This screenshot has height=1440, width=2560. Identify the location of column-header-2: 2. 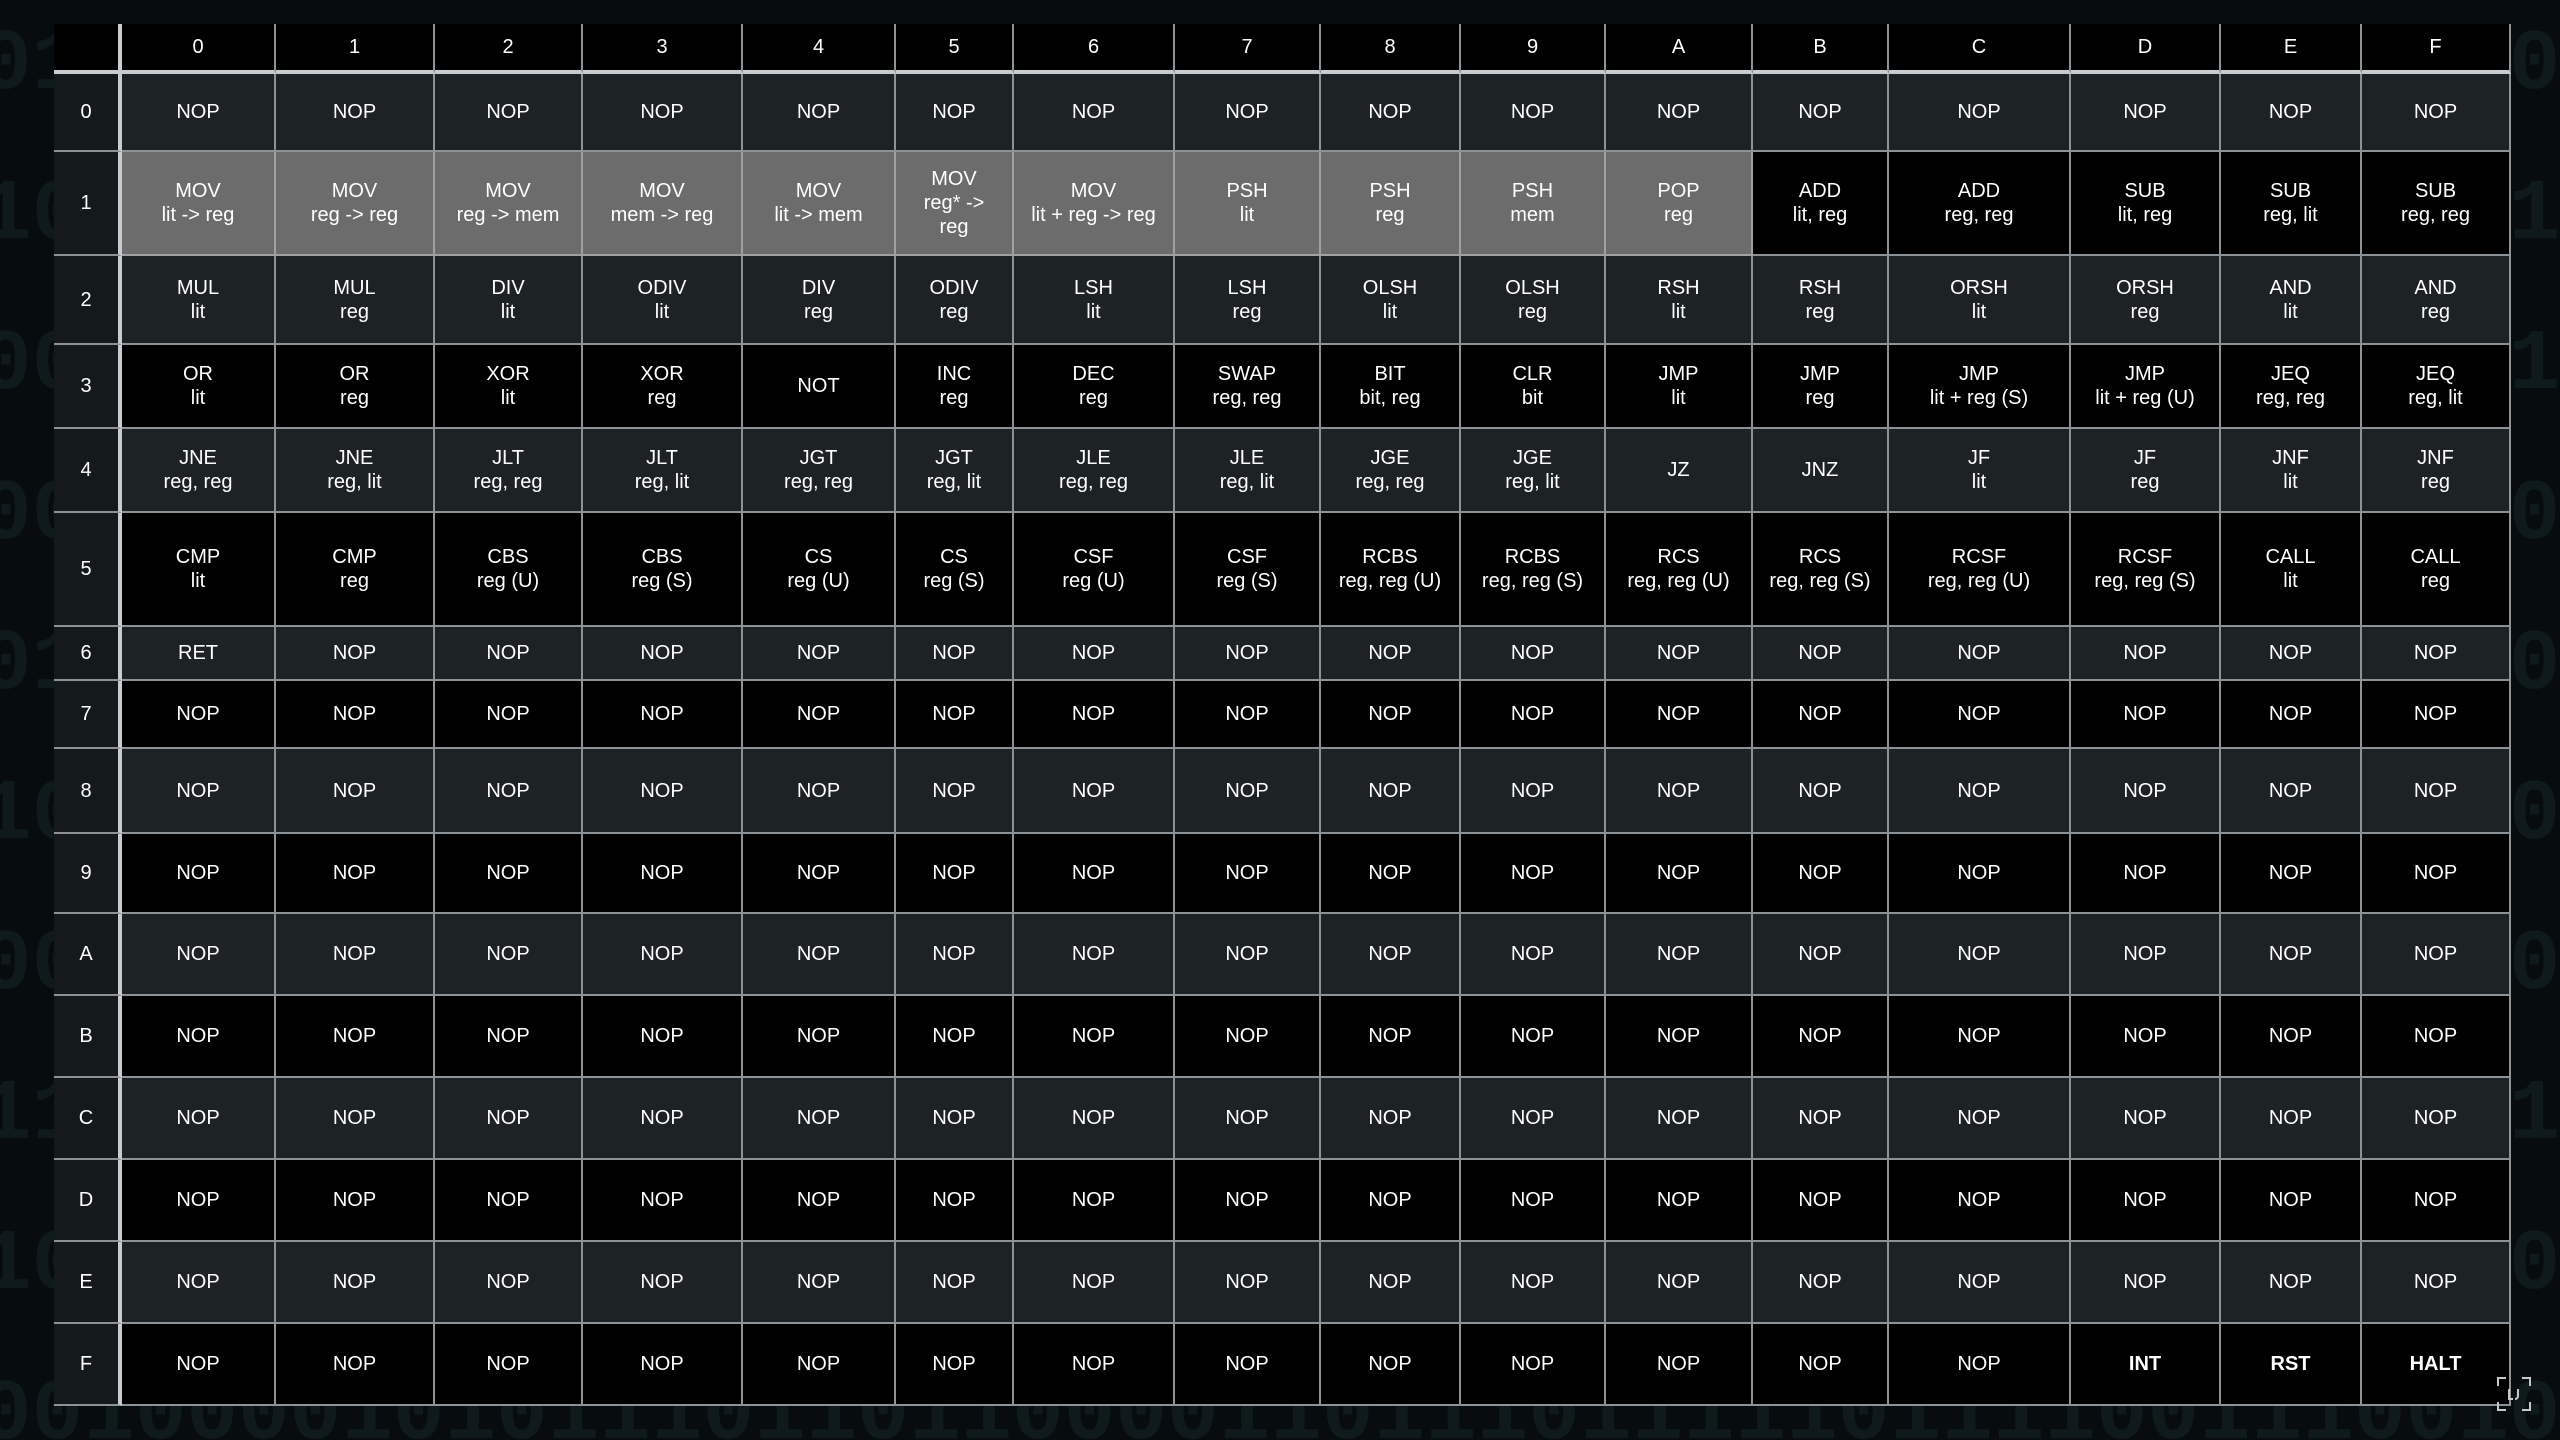
(509, 49).